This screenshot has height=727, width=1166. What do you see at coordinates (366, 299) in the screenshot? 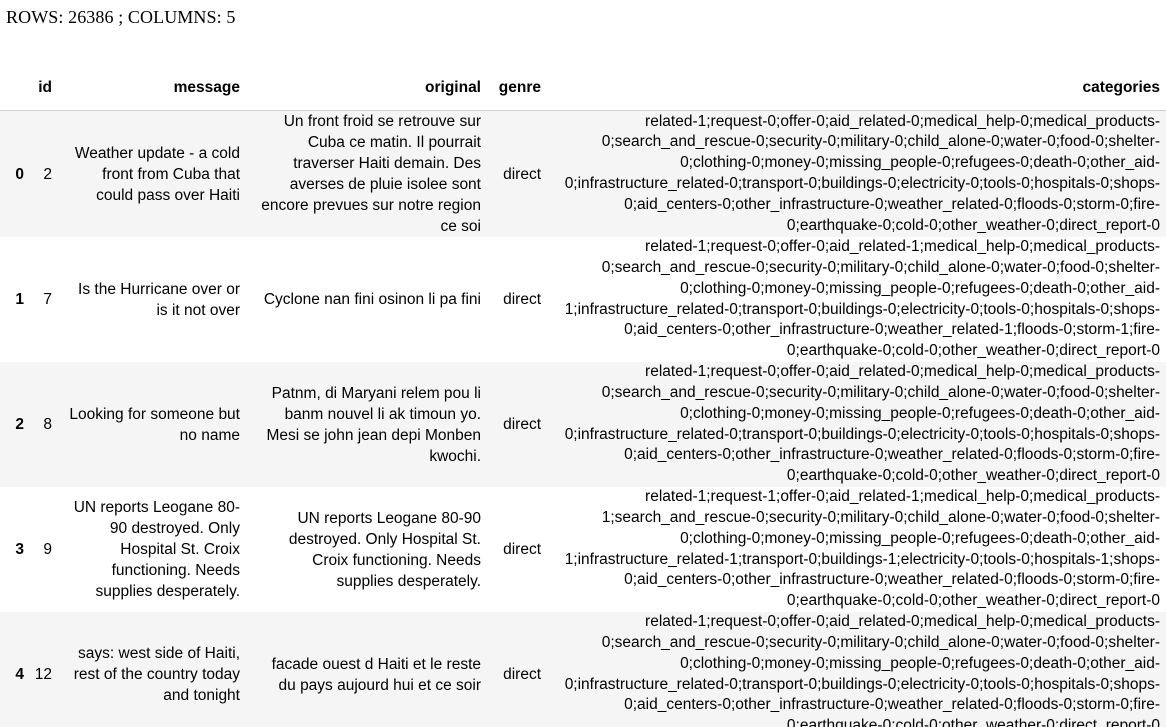
I see `cell-original: Cyclone nan fini osinon li pa fini` at bounding box center [366, 299].